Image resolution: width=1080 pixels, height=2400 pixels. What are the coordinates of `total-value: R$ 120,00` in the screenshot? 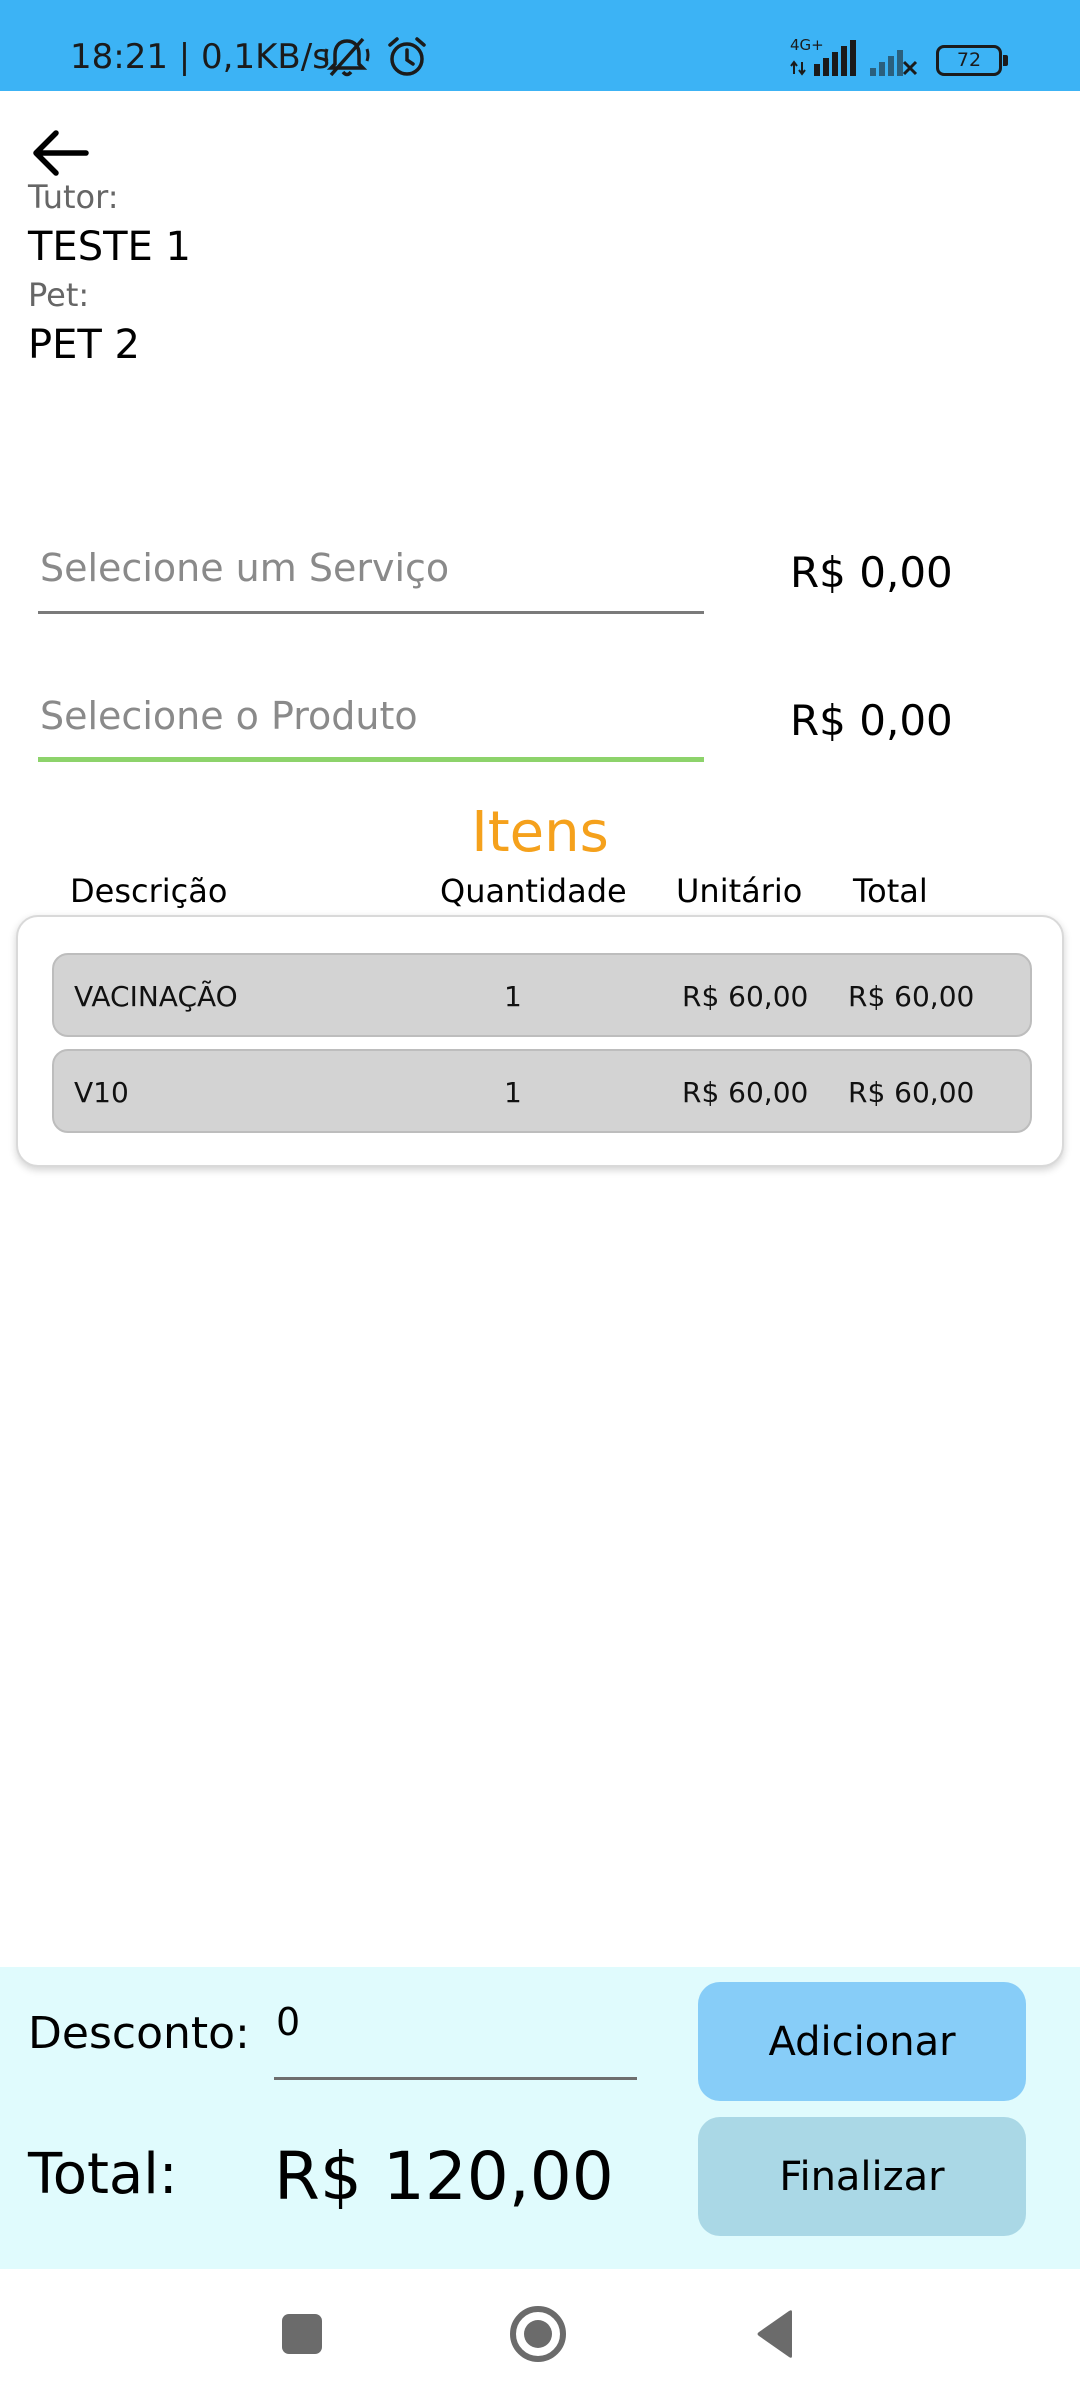 It's located at (444, 2176).